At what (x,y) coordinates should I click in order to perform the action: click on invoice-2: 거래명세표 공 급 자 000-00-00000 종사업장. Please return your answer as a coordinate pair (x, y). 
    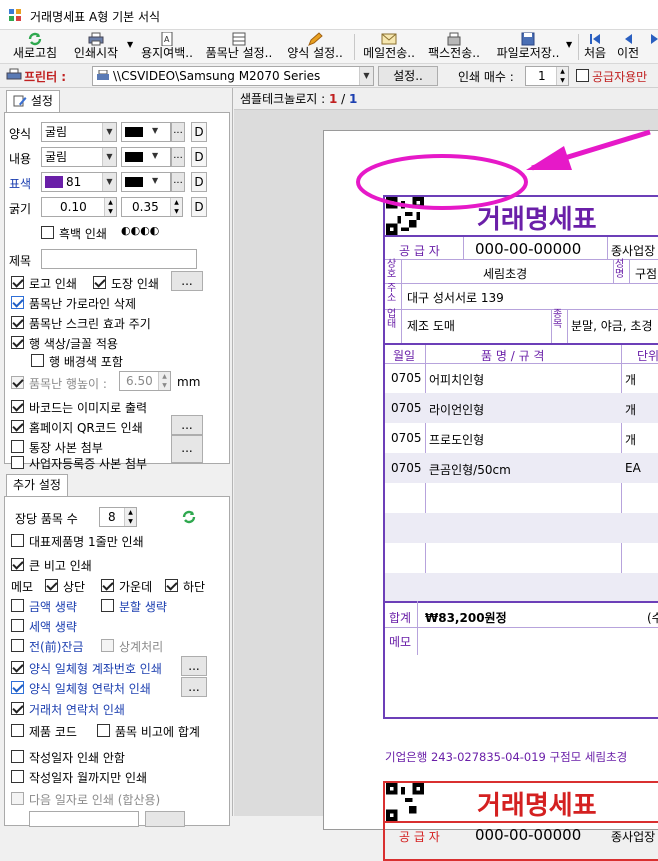
    Looking at the image, I should click on (520, 821).